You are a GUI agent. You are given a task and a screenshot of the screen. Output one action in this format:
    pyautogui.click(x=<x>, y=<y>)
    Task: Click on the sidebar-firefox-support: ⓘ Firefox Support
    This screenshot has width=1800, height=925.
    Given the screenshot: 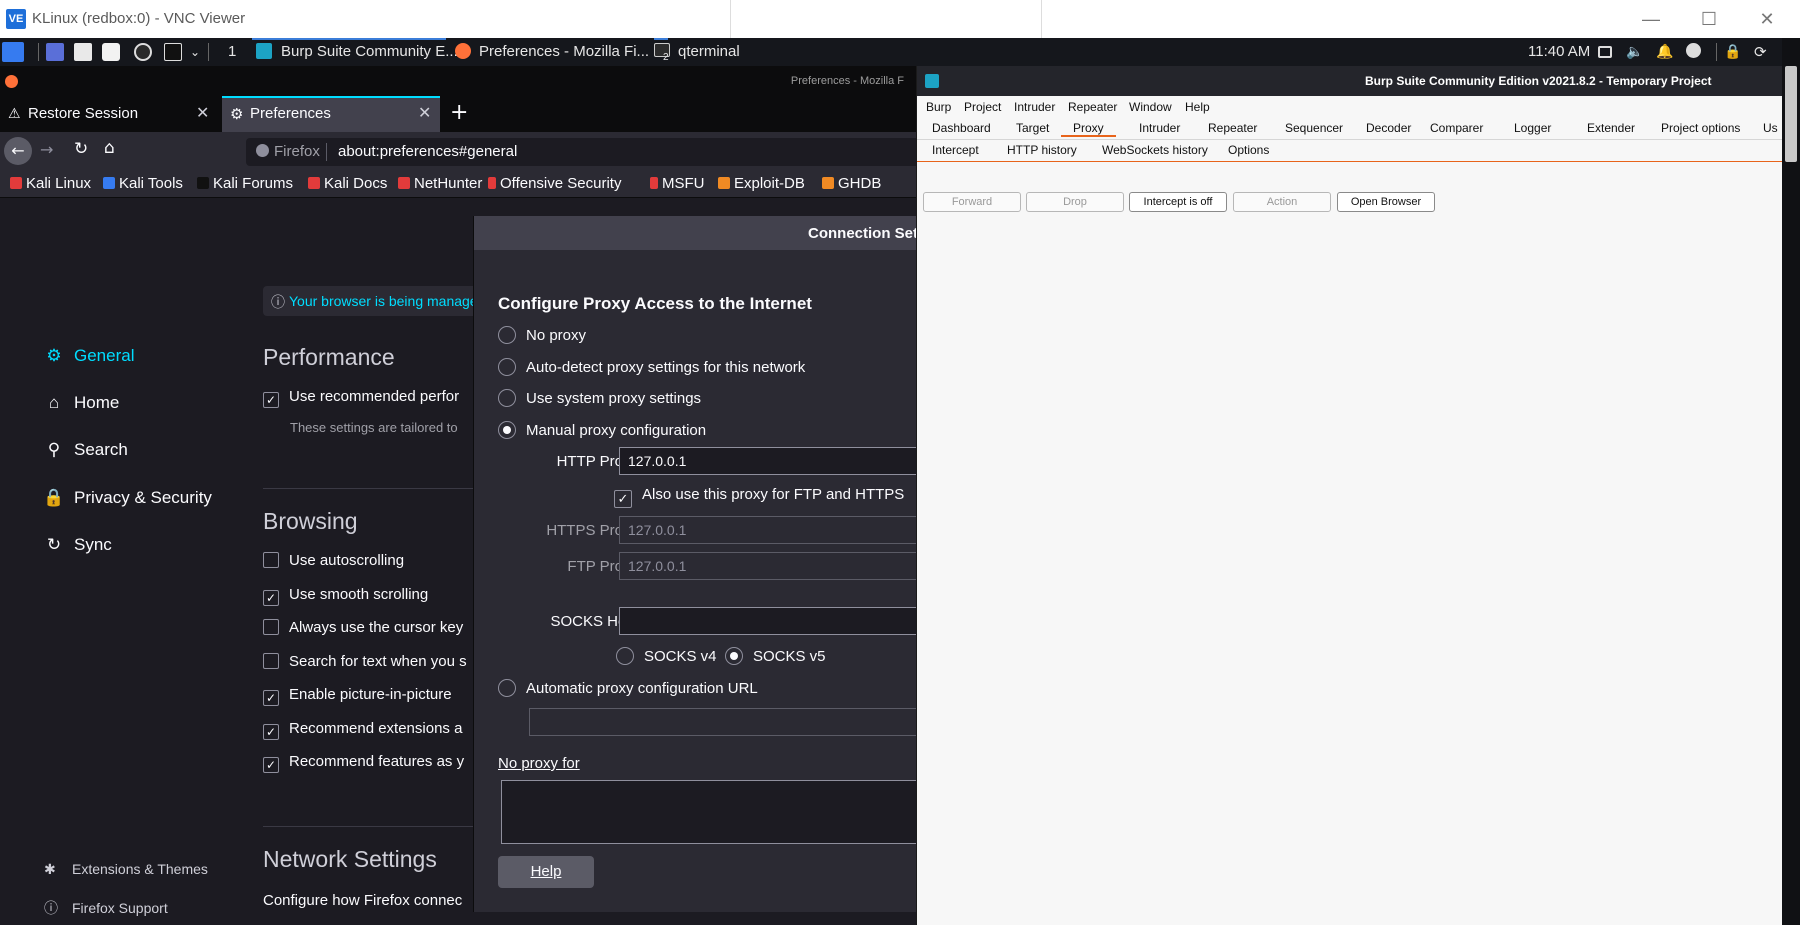 What is the action you would take?
    pyautogui.click(x=106, y=908)
    